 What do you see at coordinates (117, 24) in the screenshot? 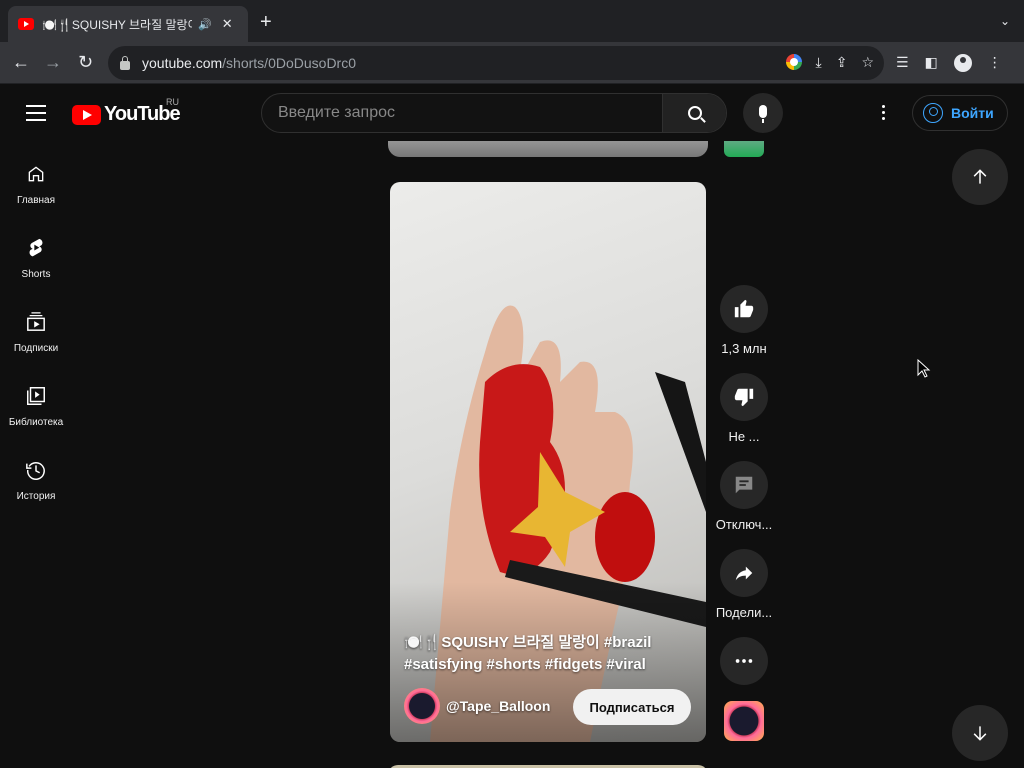
I see `tab-title: 🍽️🍴SQUISHY 브라질 말랑이 #brazil` at bounding box center [117, 24].